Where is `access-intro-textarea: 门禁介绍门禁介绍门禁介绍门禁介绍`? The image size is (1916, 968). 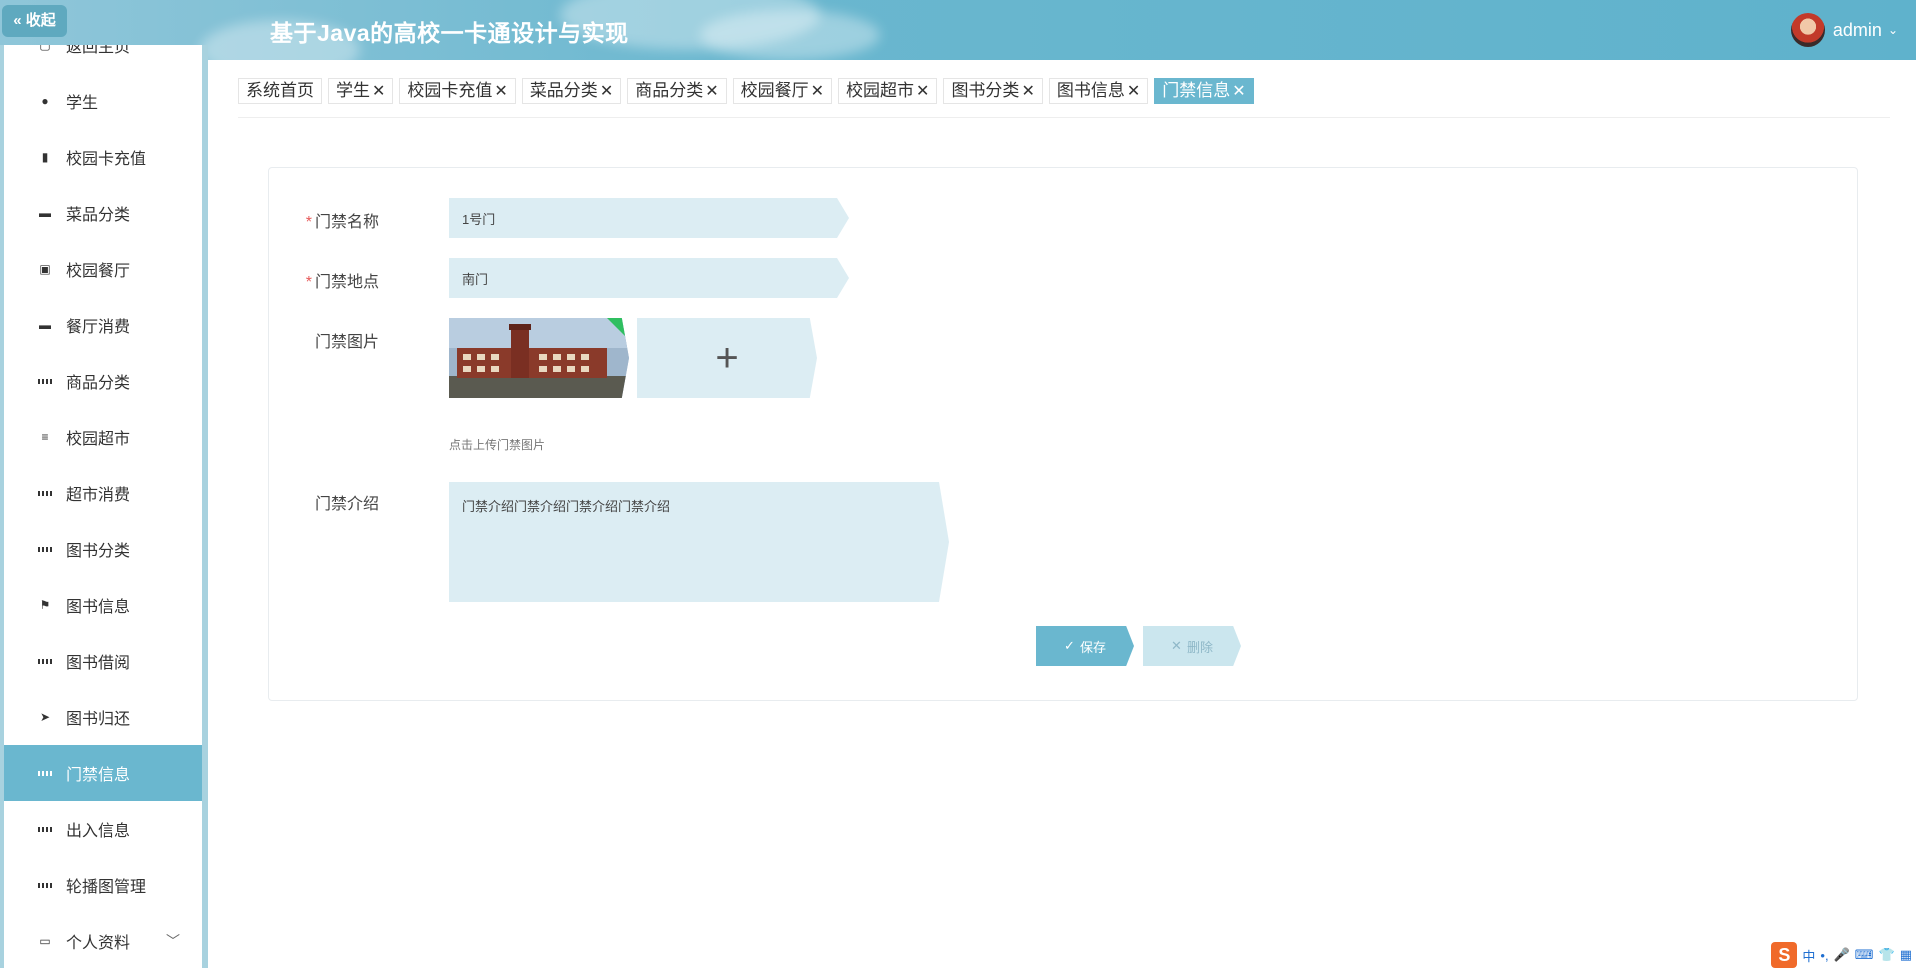 access-intro-textarea: 门禁介绍门禁介绍门禁介绍门禁介绍 is located at coordinates (699, 542).